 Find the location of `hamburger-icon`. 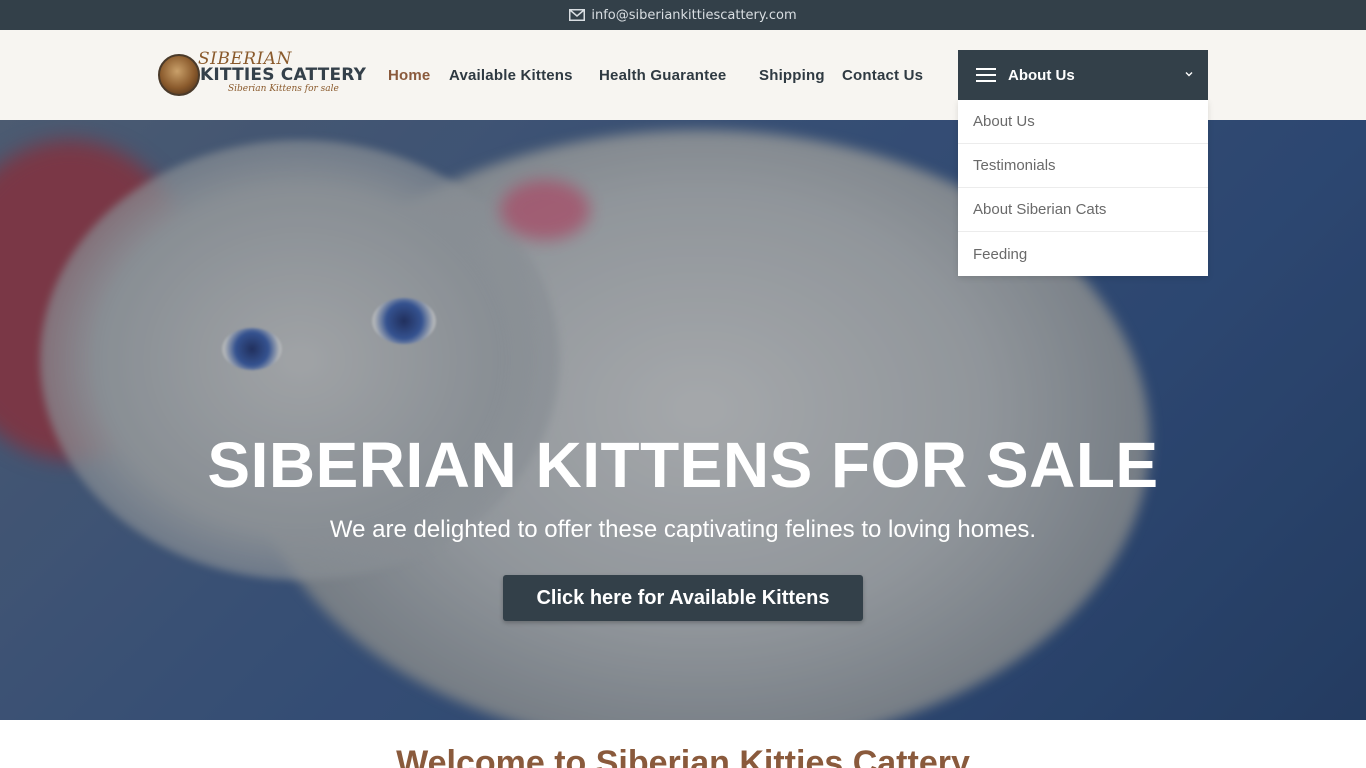

hamburger-icon is located at coordinates (986, 75).